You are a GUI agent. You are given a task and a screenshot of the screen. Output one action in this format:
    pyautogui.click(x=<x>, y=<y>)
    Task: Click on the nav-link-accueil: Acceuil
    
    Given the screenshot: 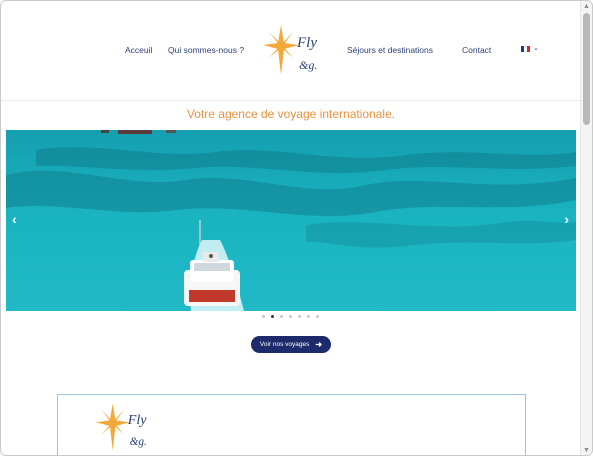 What is the action you would take?
    pyautogui.click(x=138, y=50)
    